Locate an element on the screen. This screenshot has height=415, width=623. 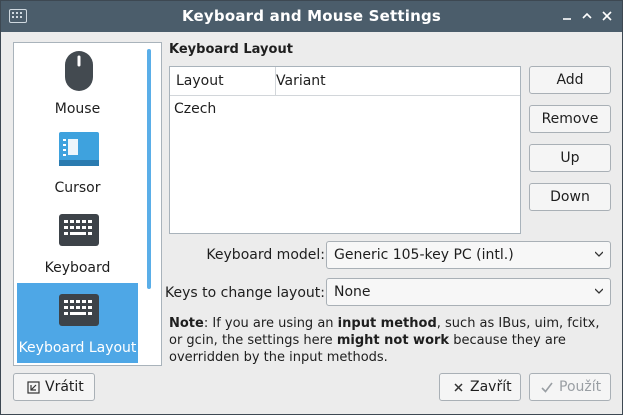
revert-button: Vrátit is located at coordinates (54, 387).